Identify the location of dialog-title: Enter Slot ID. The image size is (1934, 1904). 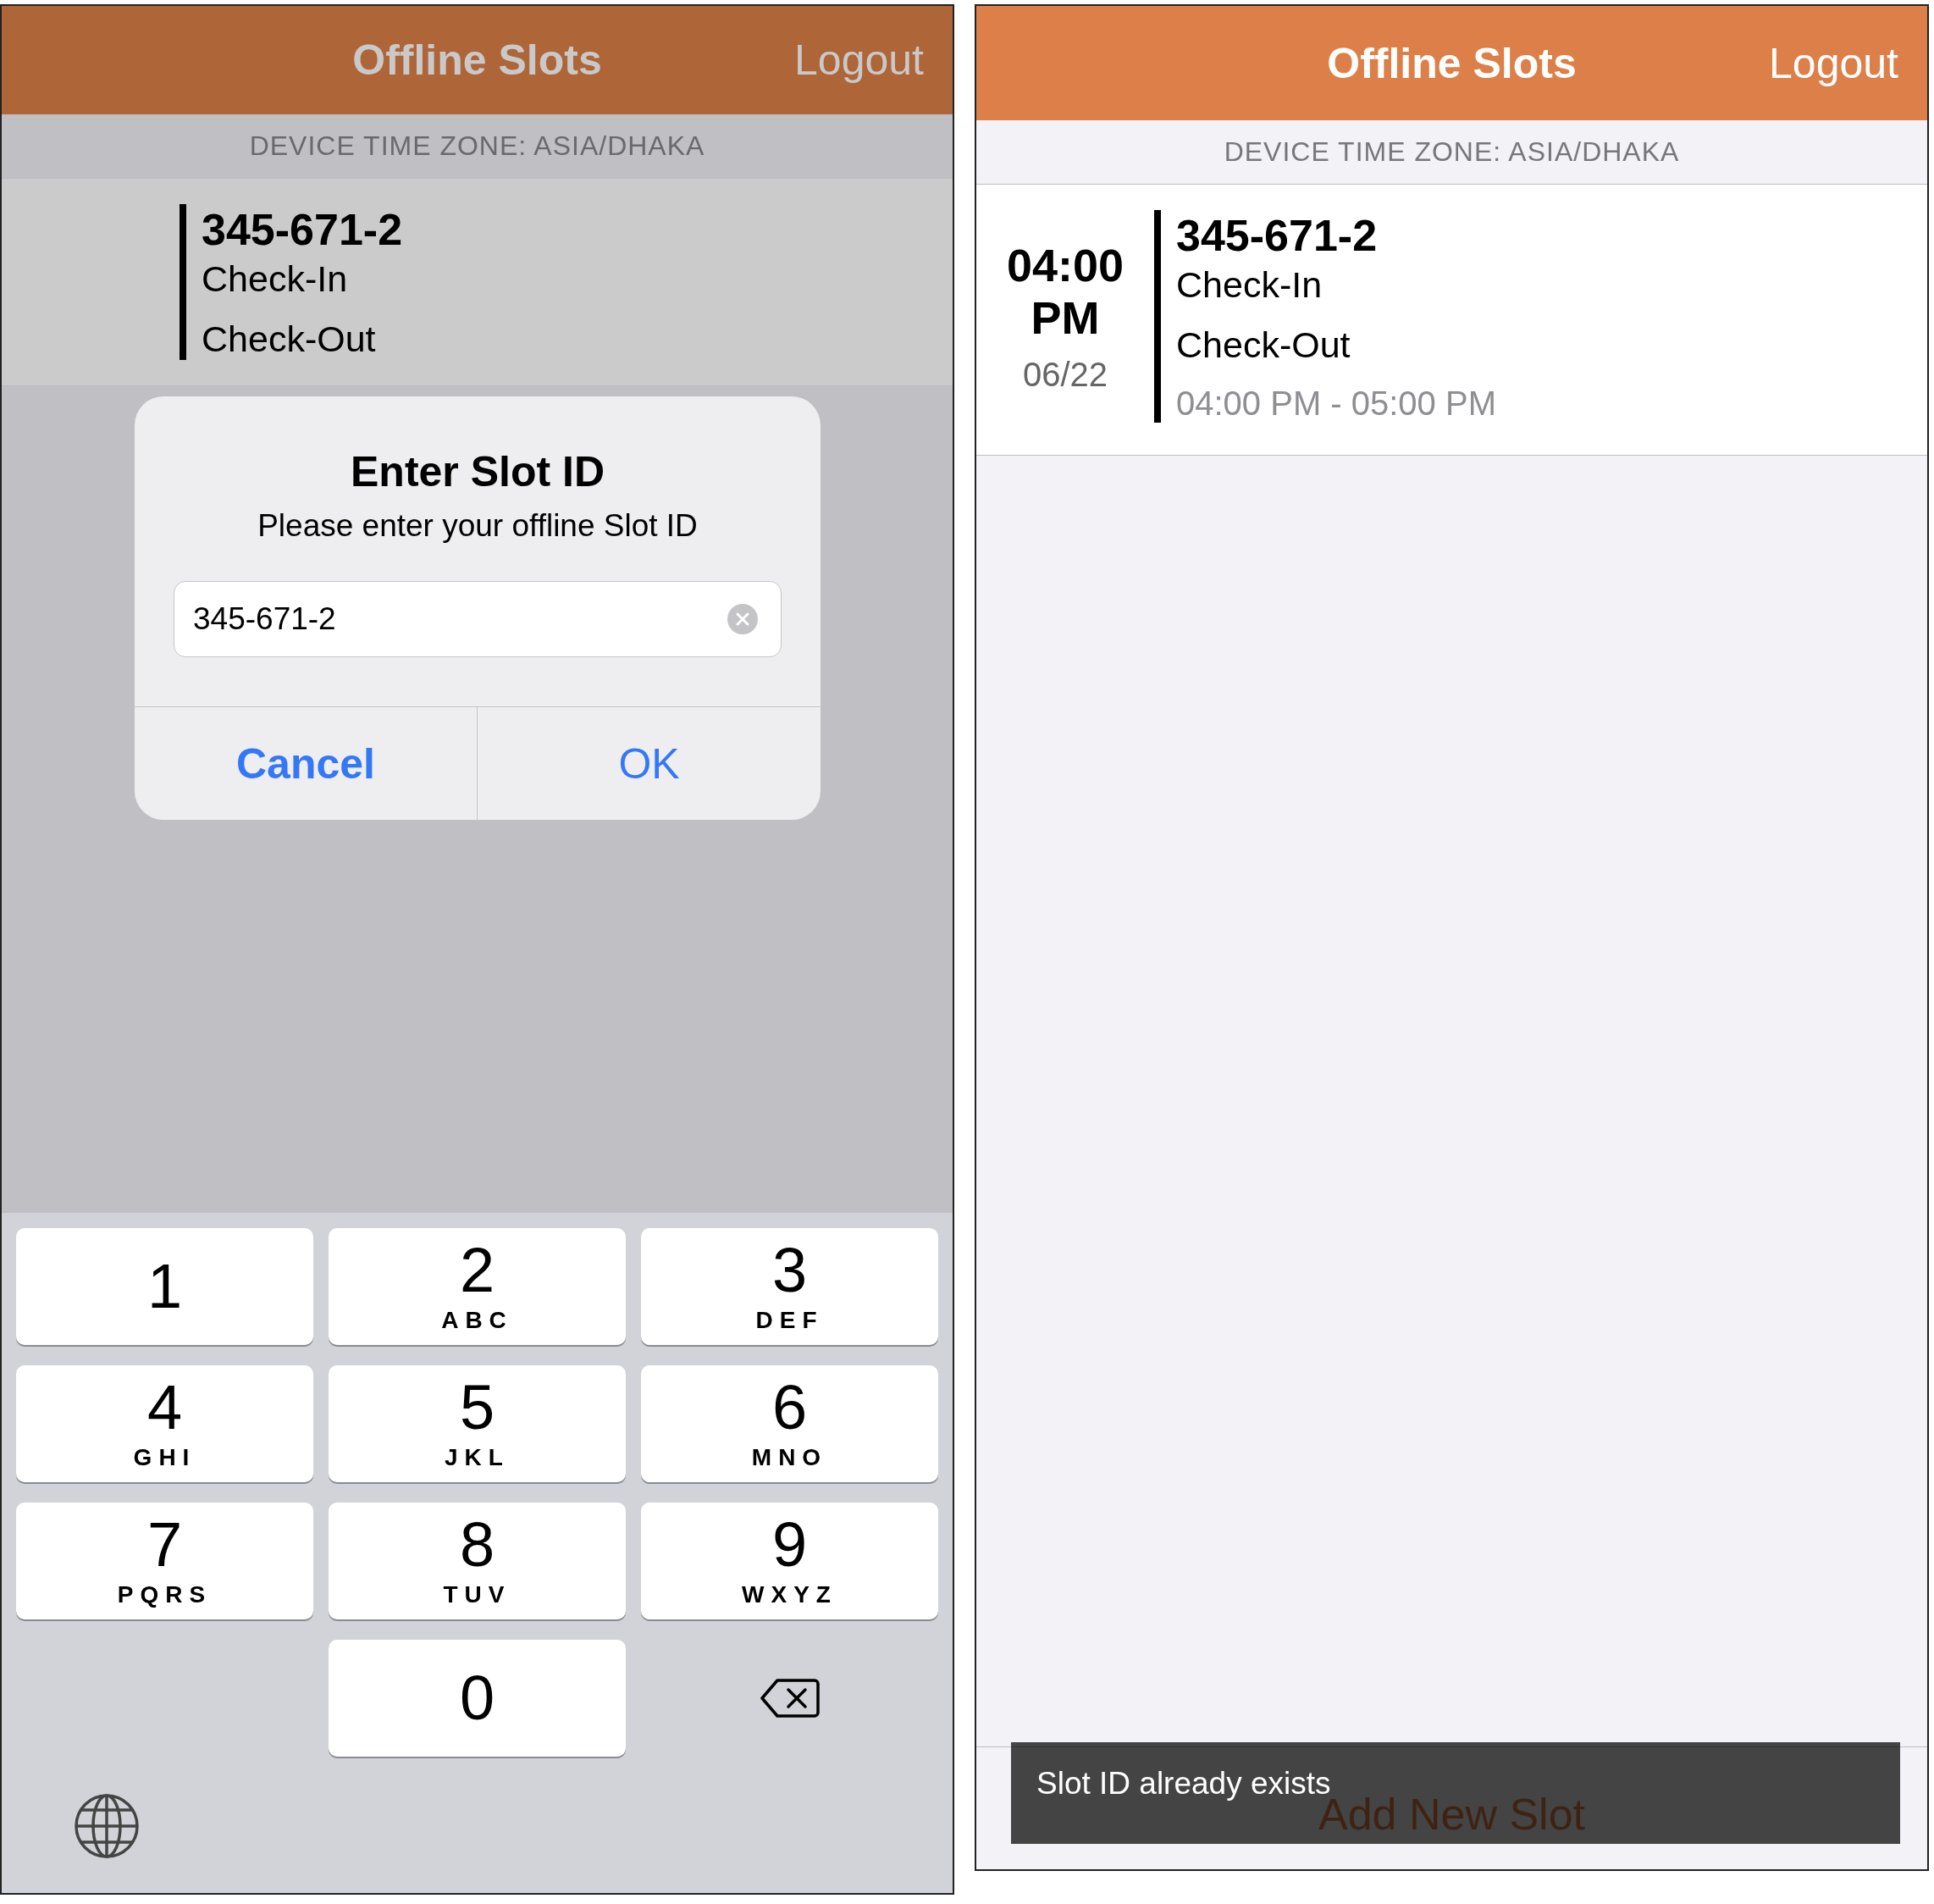
(478, 472).